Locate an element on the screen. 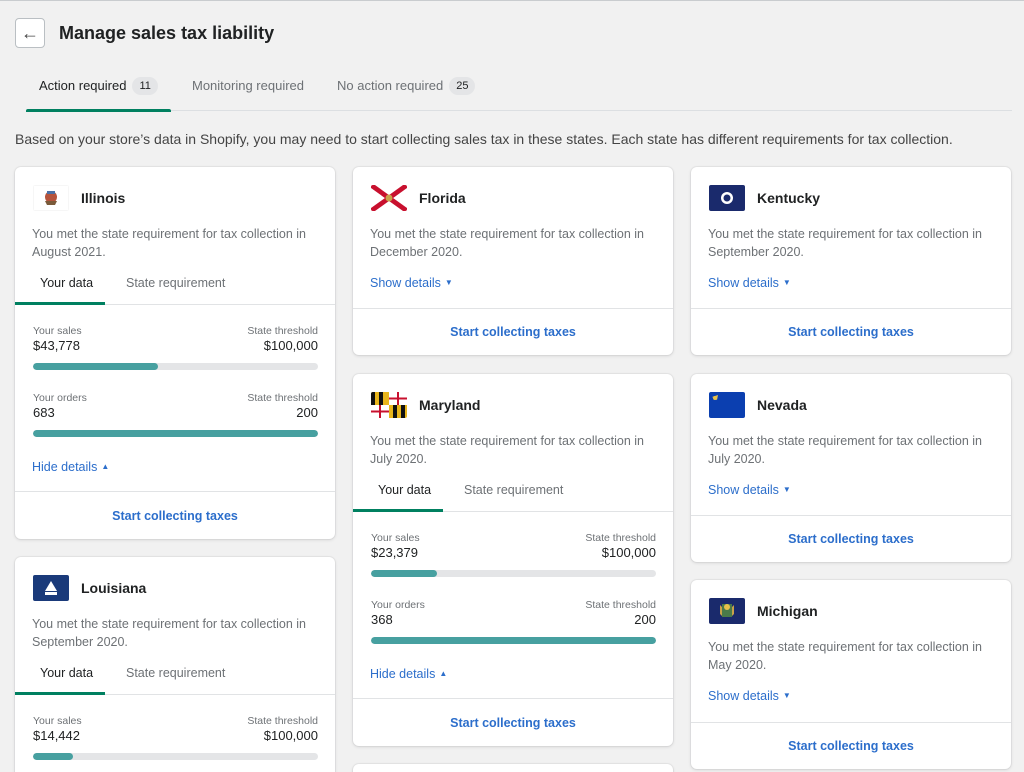  sales-value: $23,379 is located at coordinates (394, 552).